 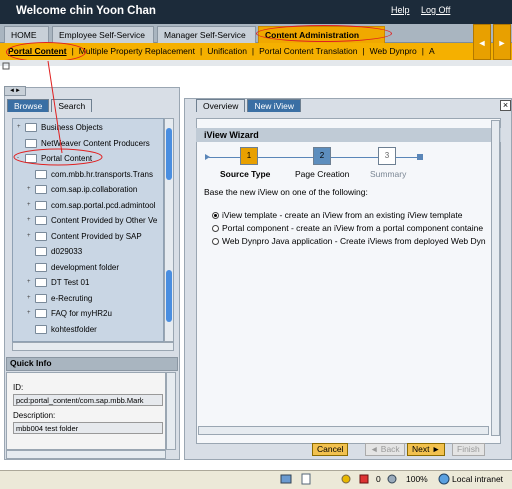 What do you see at coordinates (387, 156) in the screenshot?
I see `roadmap-step-3: 3` at bounding box center [387, 156].